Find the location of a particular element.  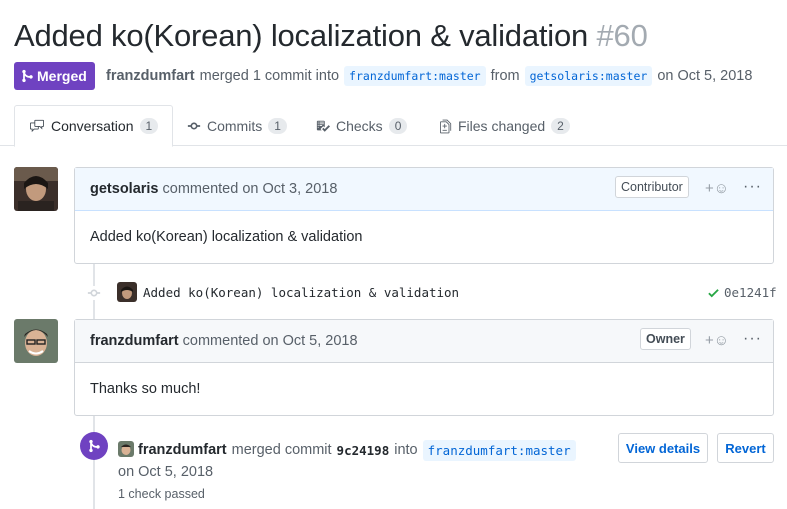

tab-checks-count: 0 is located at coordinates (398, 126).